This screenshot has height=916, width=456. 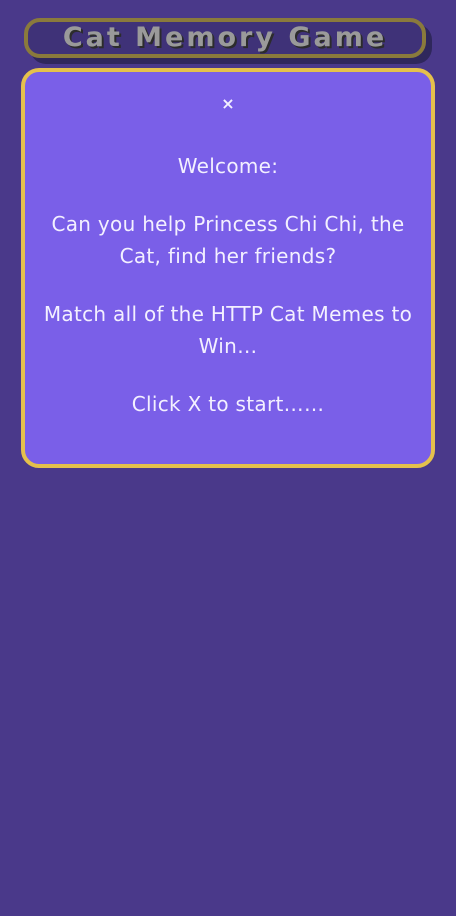 I want to click on welcome-heading: Welcome:, so click(x=228, y=166).